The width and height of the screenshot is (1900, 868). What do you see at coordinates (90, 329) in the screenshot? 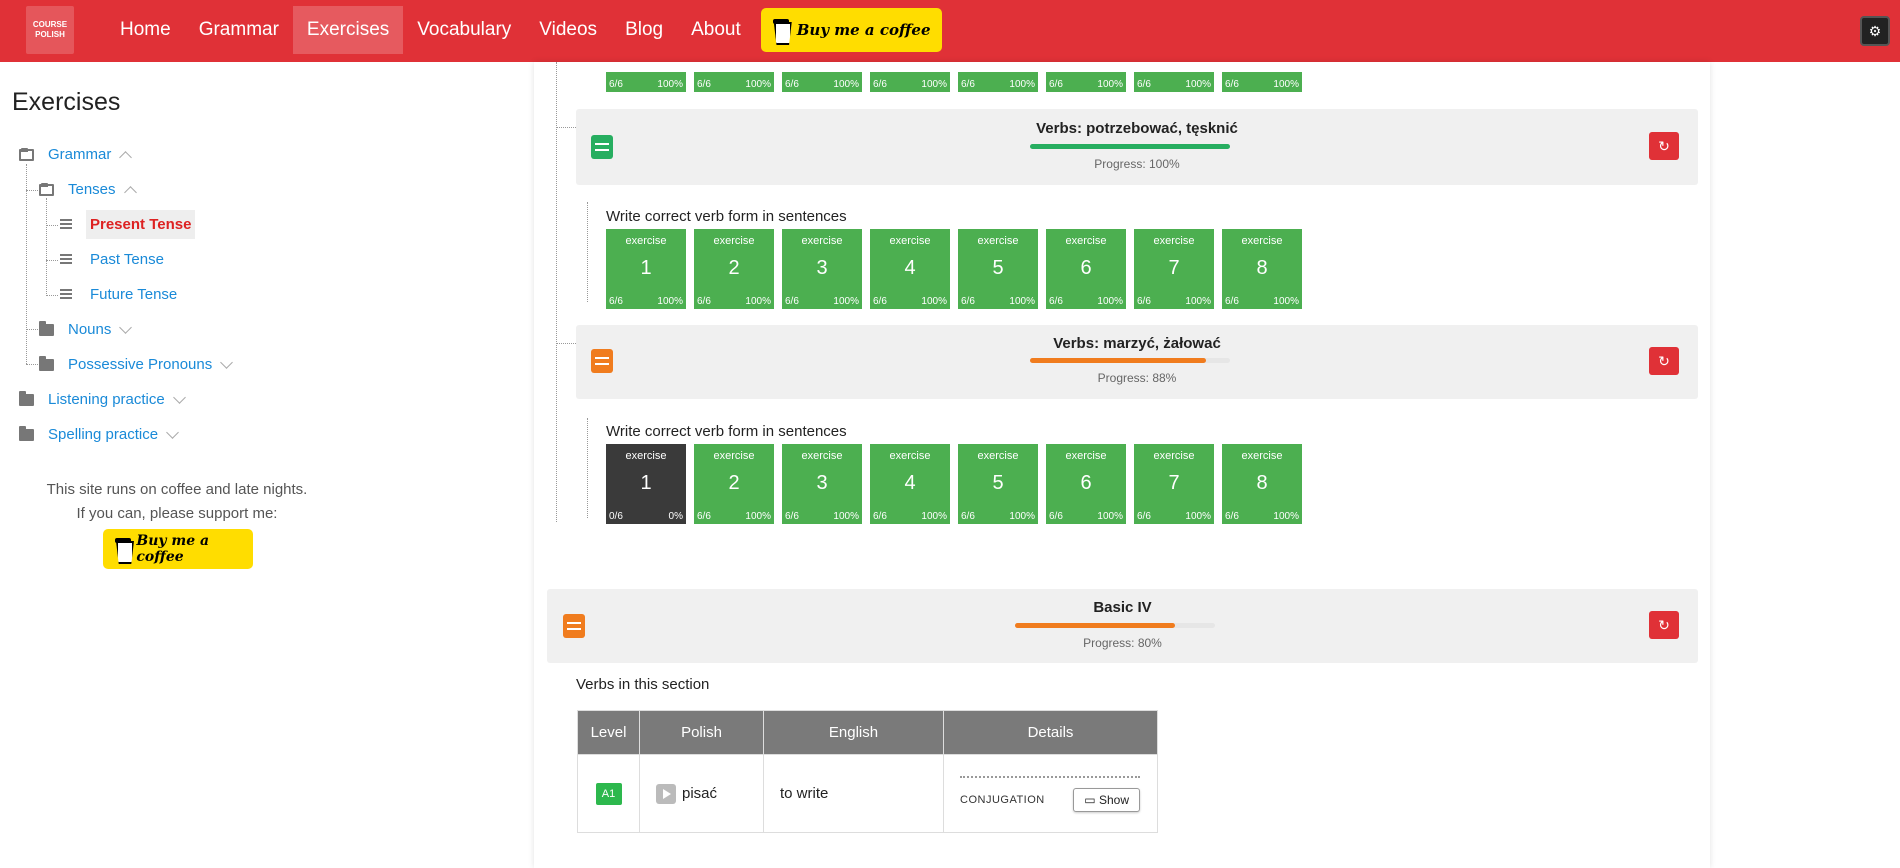
I see `tree-label: Nouns` at bounding box center [90, 329].